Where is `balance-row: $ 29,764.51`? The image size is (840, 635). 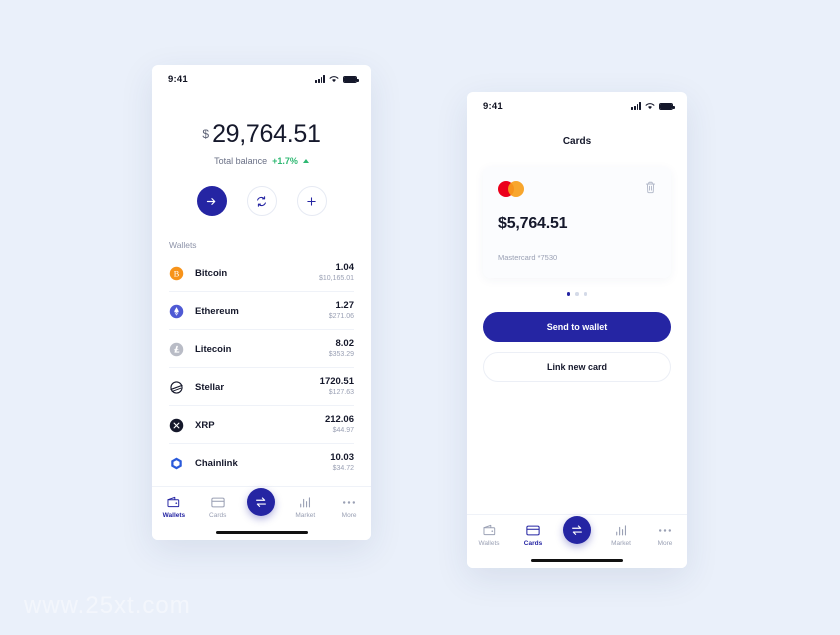 balance-row: $ 29,764.51 is located at coordinates (261, 134).